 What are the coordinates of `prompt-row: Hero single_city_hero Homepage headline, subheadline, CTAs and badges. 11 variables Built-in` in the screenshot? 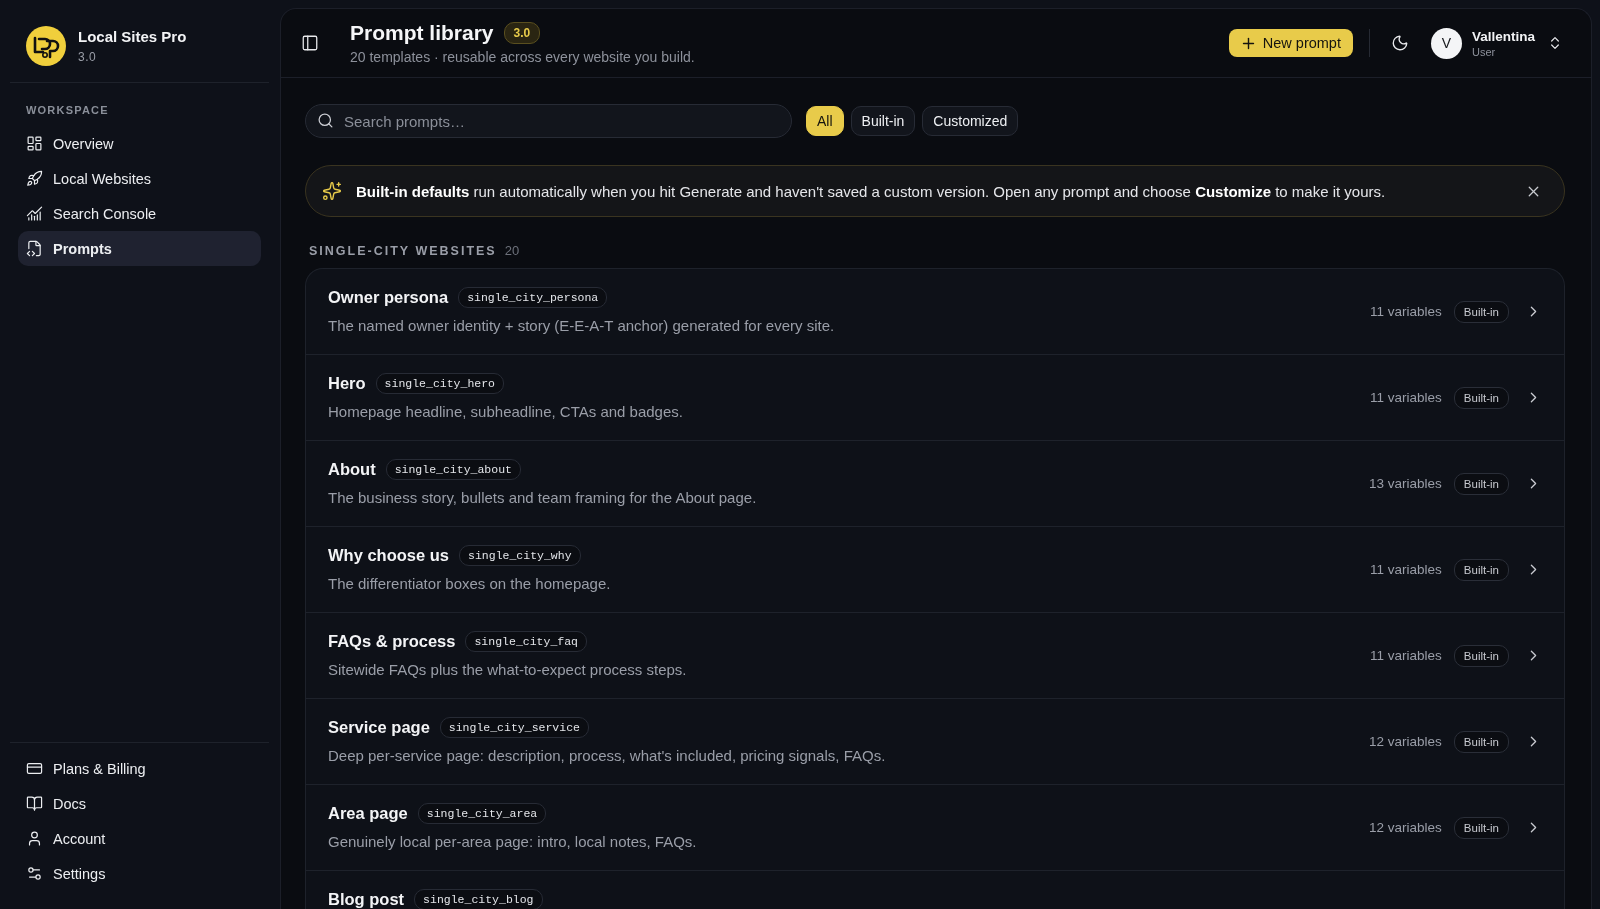 It's located at (935, 398).